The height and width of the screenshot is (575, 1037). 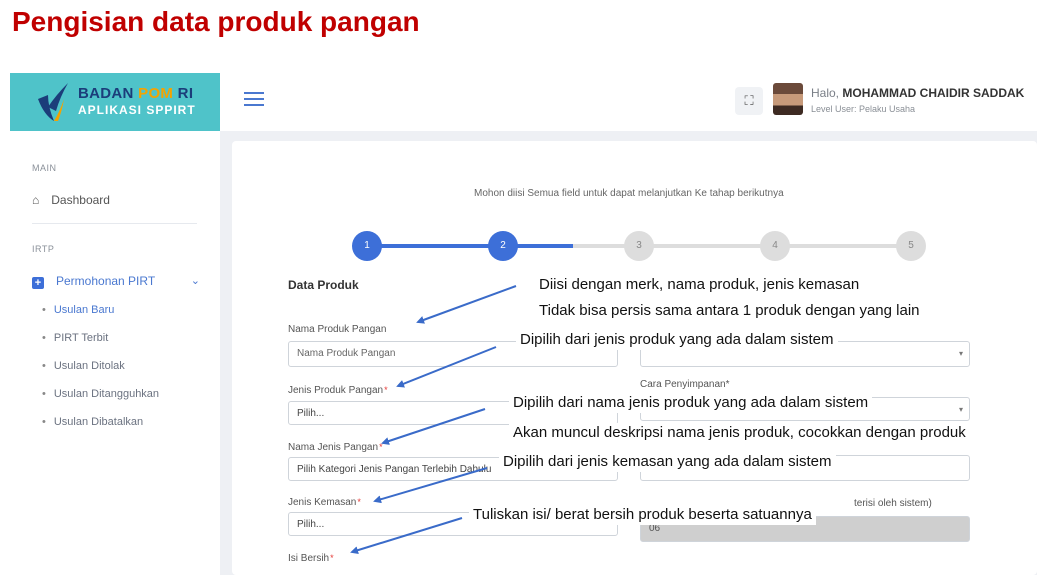 I want to click on label-nama-jenis: Nama Jenis Pangan*, so click(x=335, y=447).